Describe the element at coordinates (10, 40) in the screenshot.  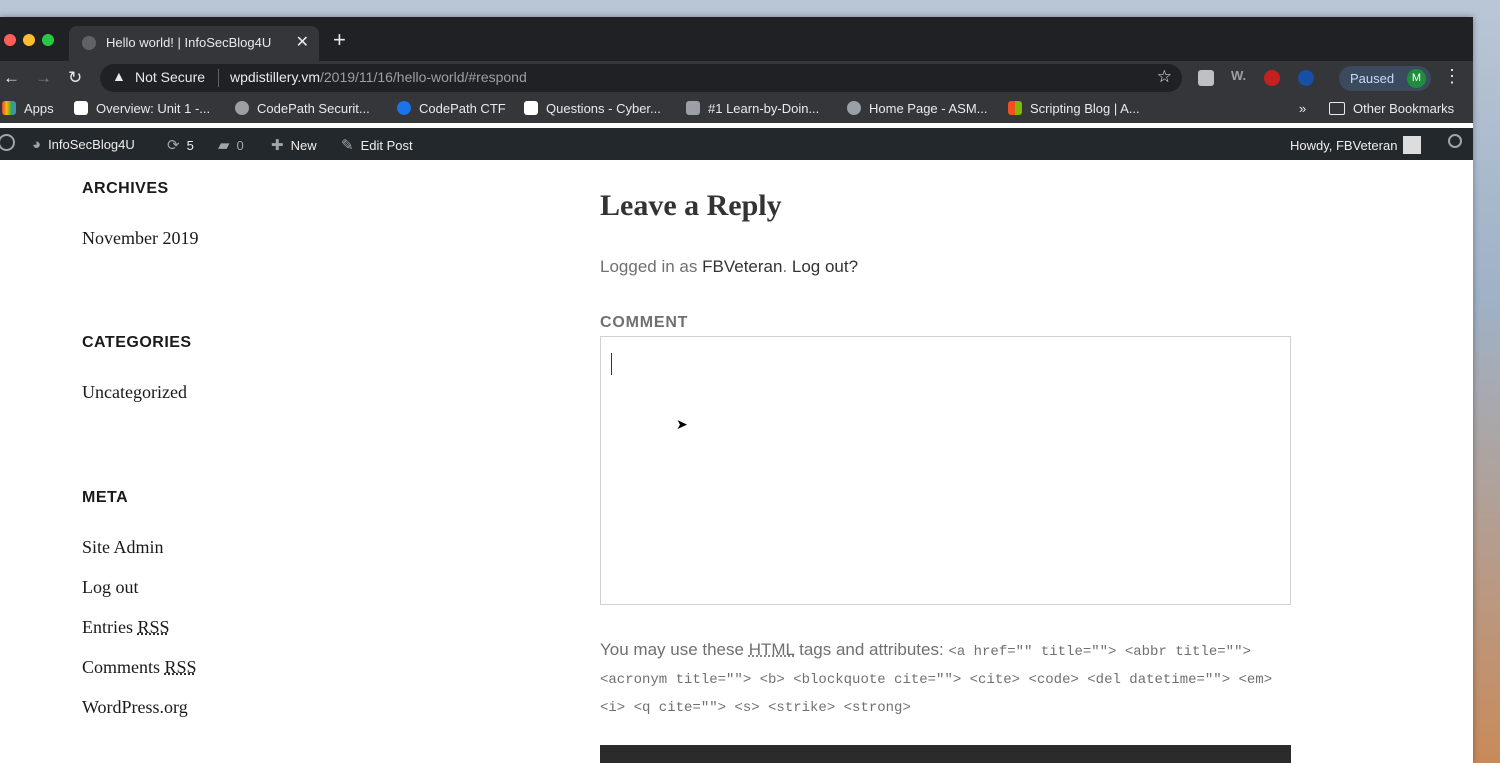
I see `close-window-button` at that location.